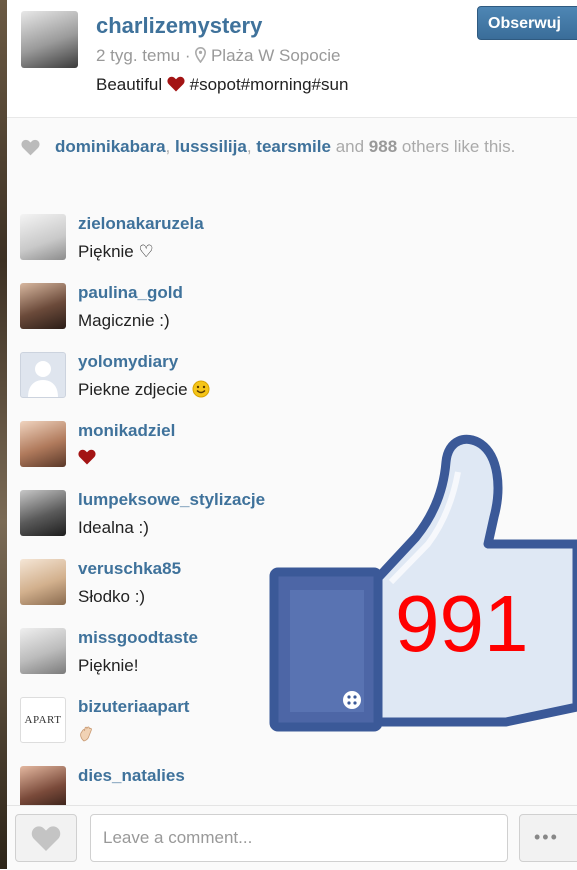 The width and height of the screenshot is (577, 870). I want to click on liker-link: dominikabara, so click(110, 146).